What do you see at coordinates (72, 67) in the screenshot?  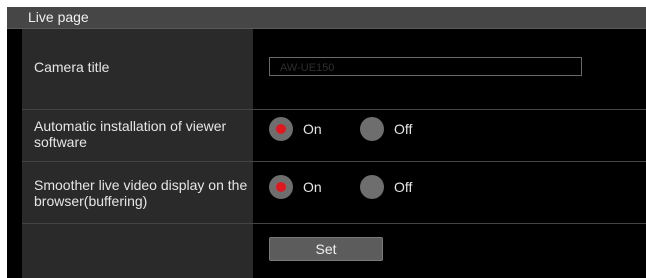 I see `camera-title-label: Camera title` at bounding box center [72, 67].